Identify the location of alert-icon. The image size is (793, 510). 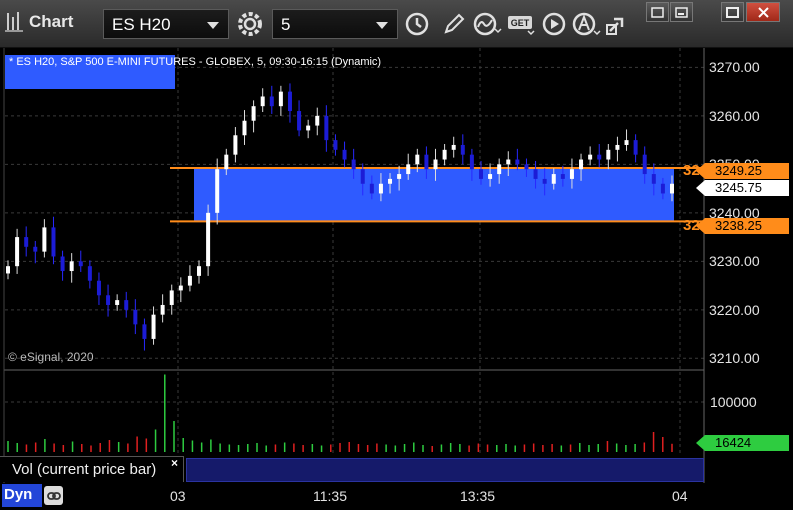
(586, 24).